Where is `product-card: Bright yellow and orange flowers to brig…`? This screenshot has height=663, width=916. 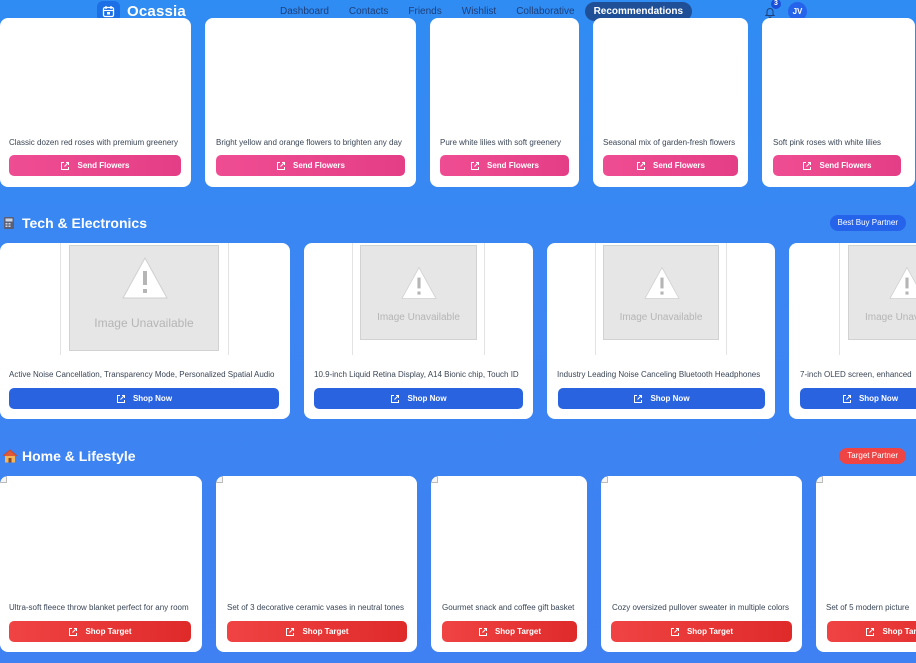 product-card: Bright yellow and orange flowers to brig… is located at coordinates (310, 102).